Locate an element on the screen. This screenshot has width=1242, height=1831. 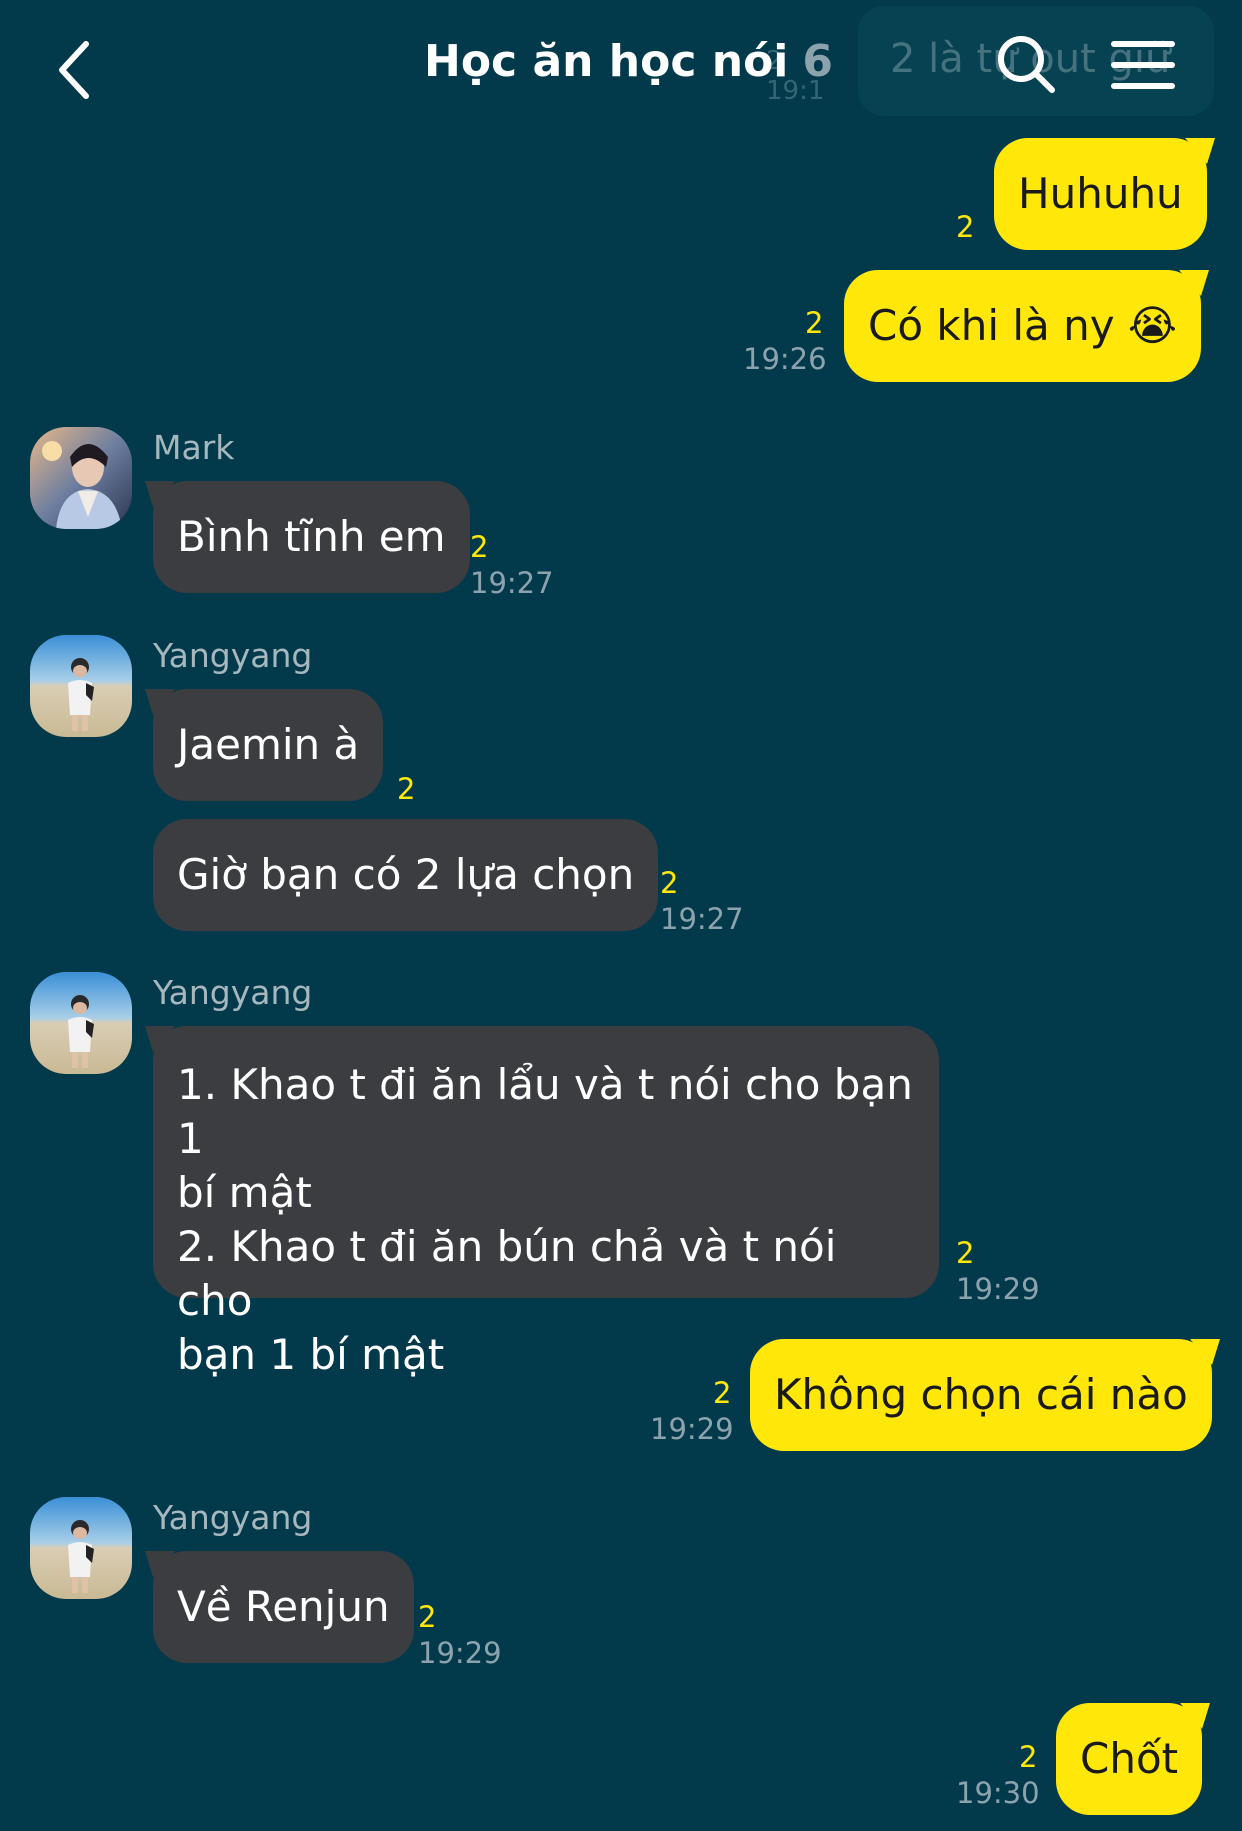
message-text: Về Renjun is located at coordinates (283, 1606).